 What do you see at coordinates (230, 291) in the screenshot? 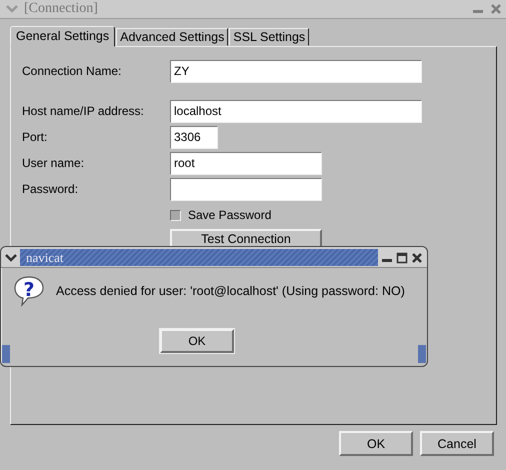
I see `error-message: Access denied for user: 'root@localhost' (Using password: NO)` at bounding box center [230, 291].